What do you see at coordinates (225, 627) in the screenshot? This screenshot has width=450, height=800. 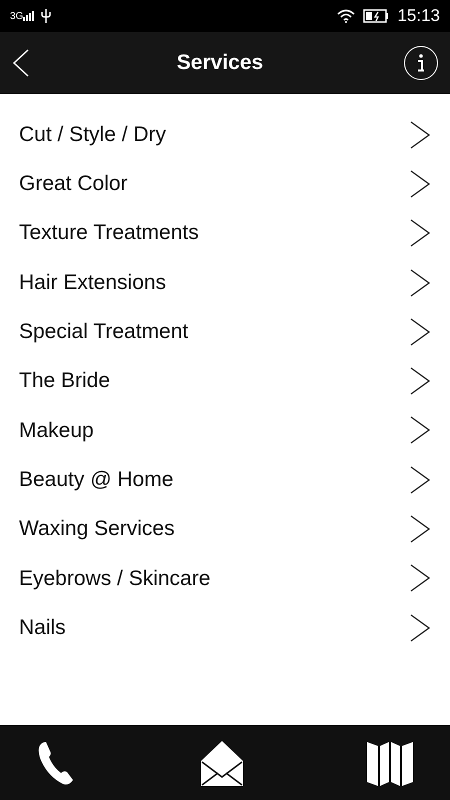 I see `service-item: Nails` at bounding box center [225, 627].